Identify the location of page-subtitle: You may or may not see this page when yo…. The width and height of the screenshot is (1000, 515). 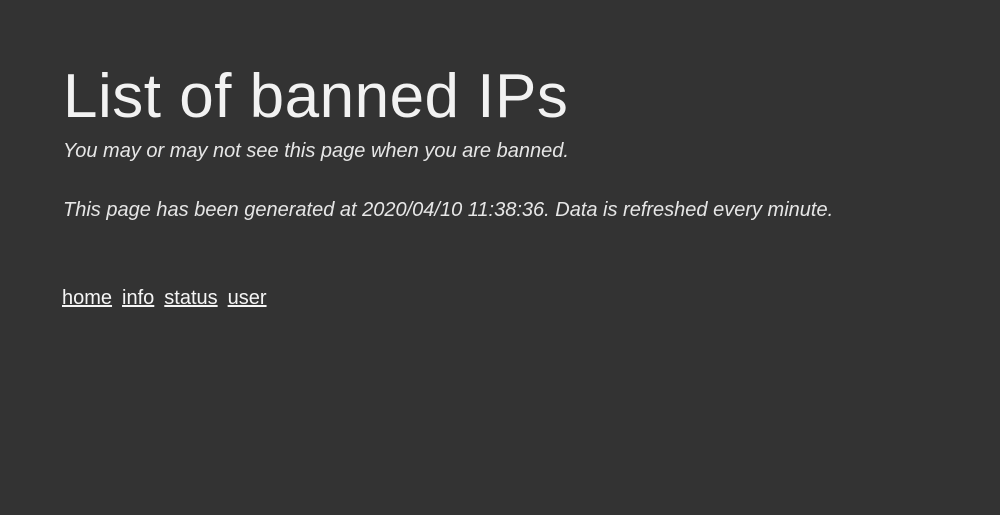
(316, 151).